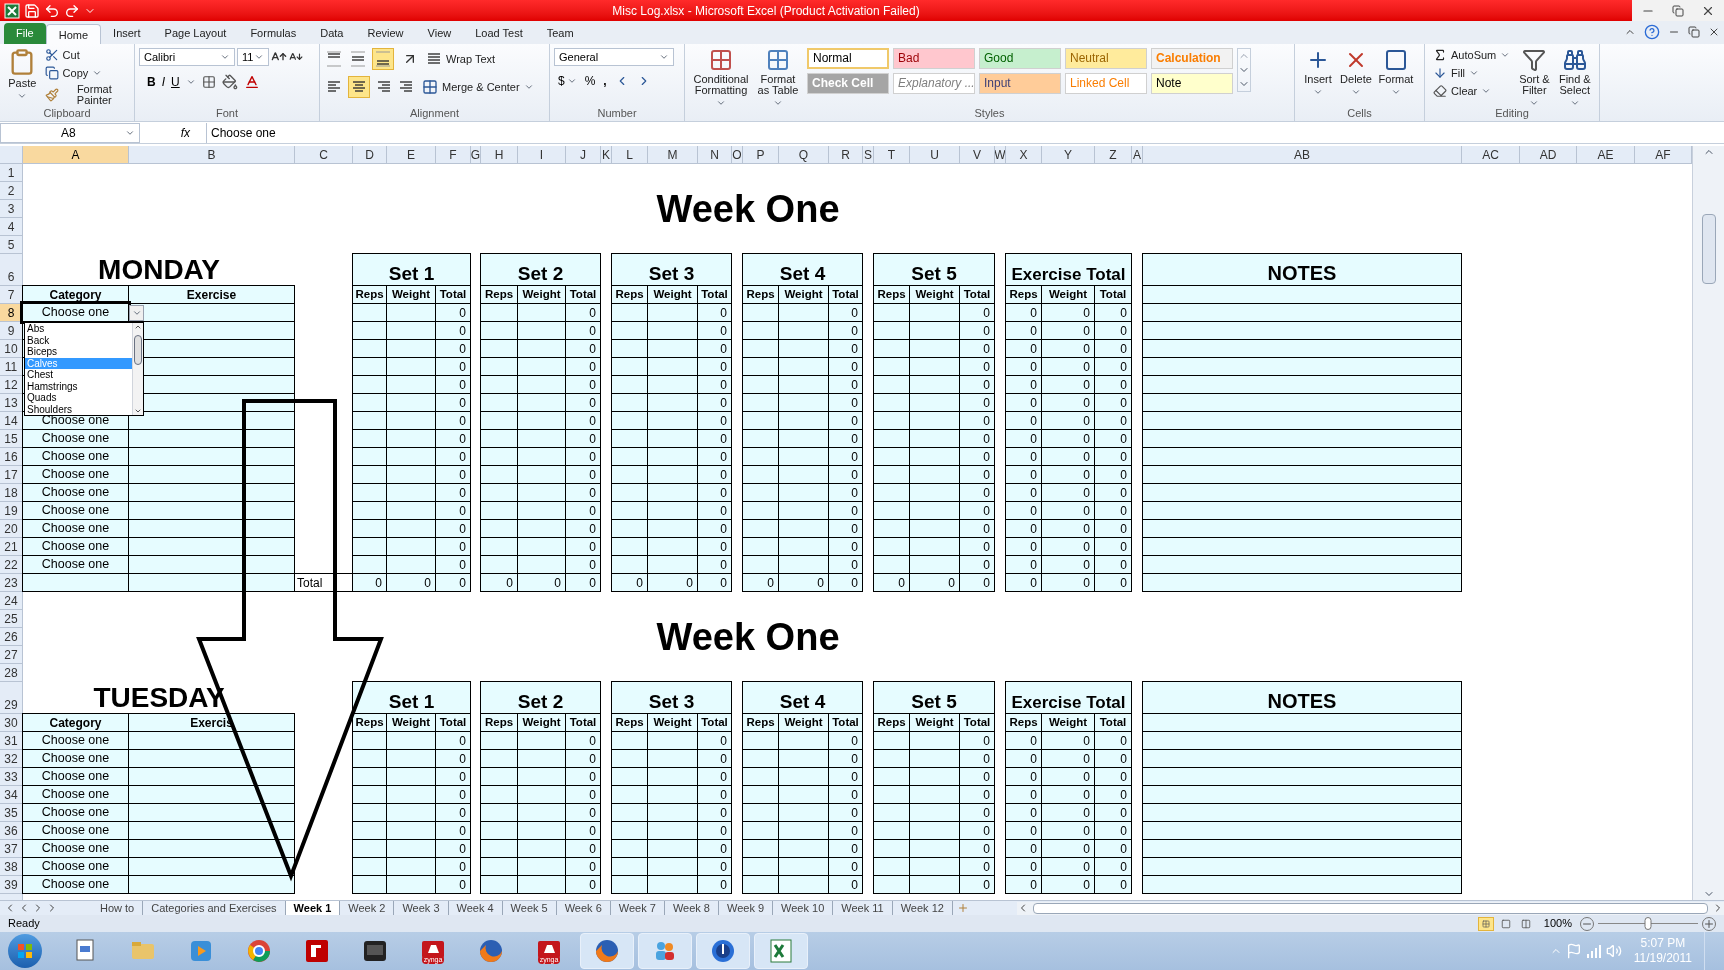  Describe the element at coordinates (1652, 32) in the screenshot. I see `help-icon` at that location.